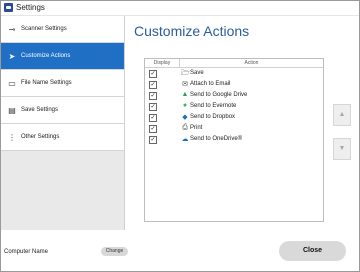 The height and width of the screenshot is (272, 360). Describe the element at coordinates (197, 73) in the screenshot. I see `action-label: Save` at that location.